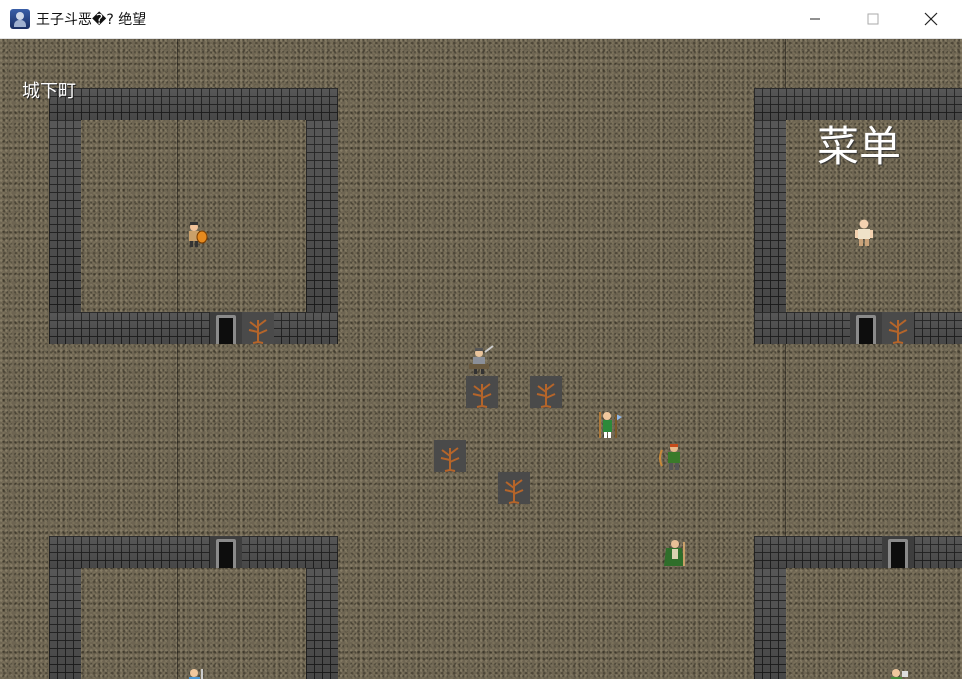  I want to click on villager-bottom-right, so click(898, 672).